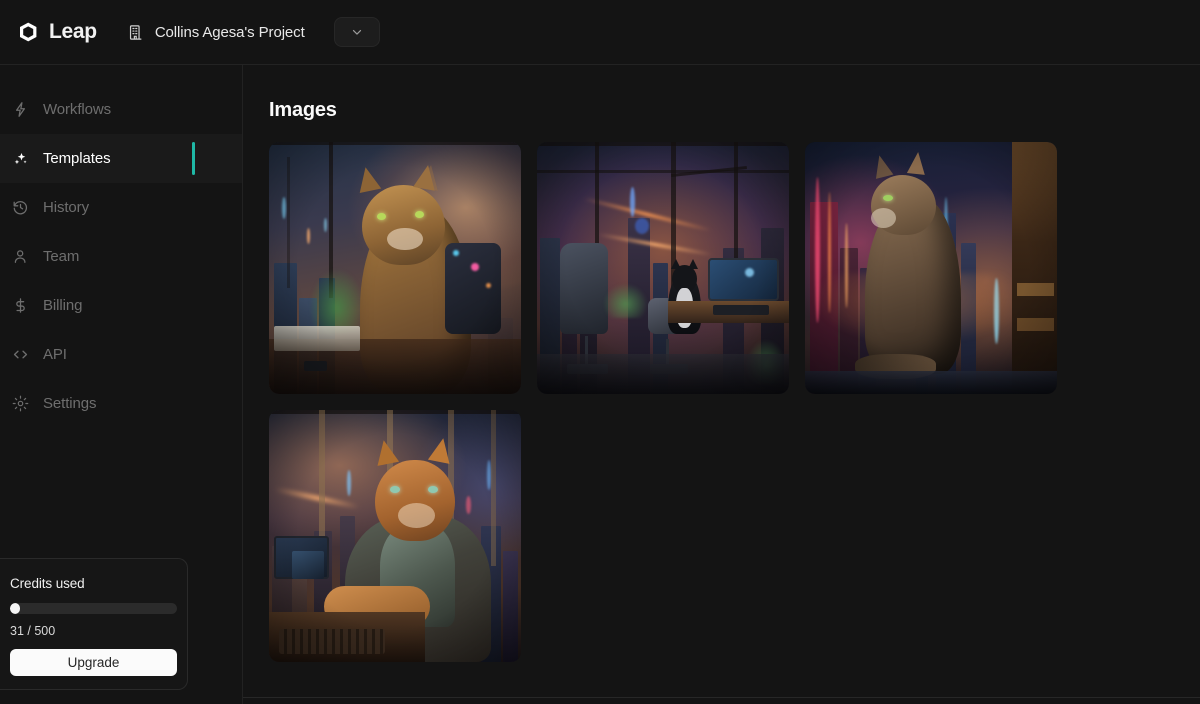 This screenshot has height=704, width=1200. Describe the element at coordinates (63, 305) in the screenshot. I see `sidebar-item-label: Billing` at that location.